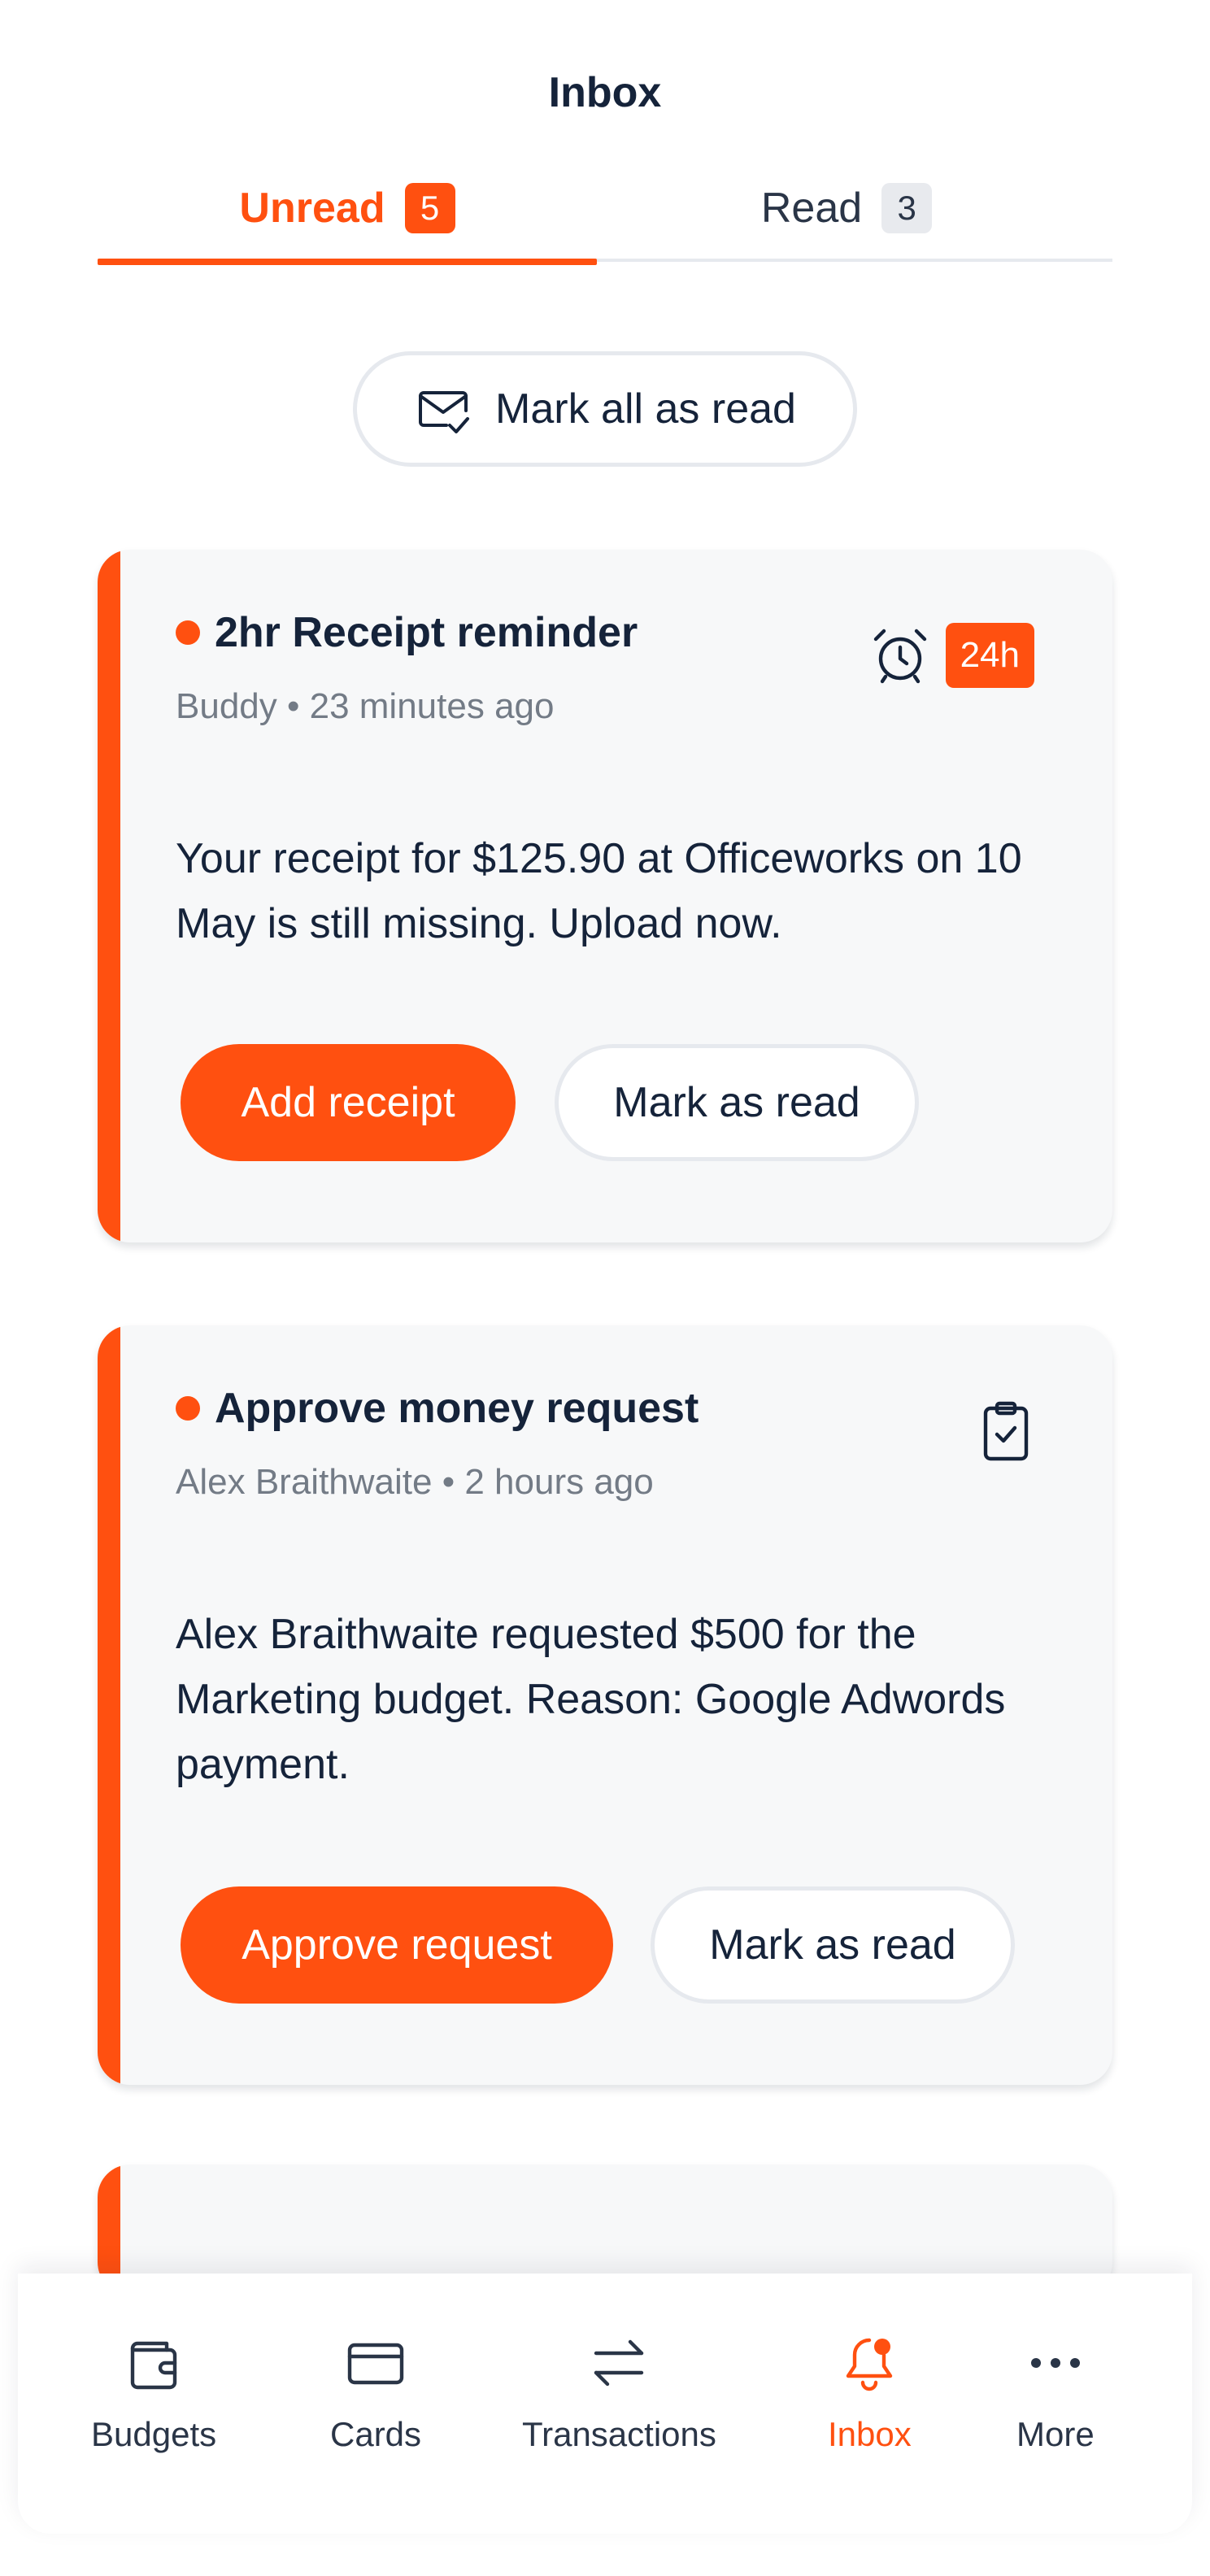 The width and height of the screenshot is (1210, 2576). What do you see at coordinates (605, 92) in the screenshot?
I see `page-title: Inbox` at bounding box center [605, 92].